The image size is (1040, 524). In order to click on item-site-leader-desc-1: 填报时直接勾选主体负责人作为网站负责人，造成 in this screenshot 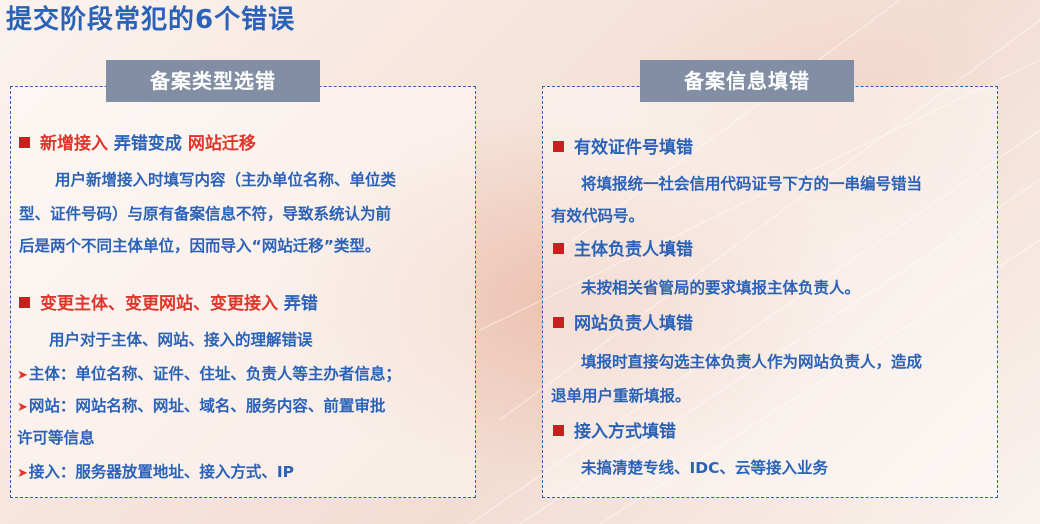, I will do `click(752, 362)`.